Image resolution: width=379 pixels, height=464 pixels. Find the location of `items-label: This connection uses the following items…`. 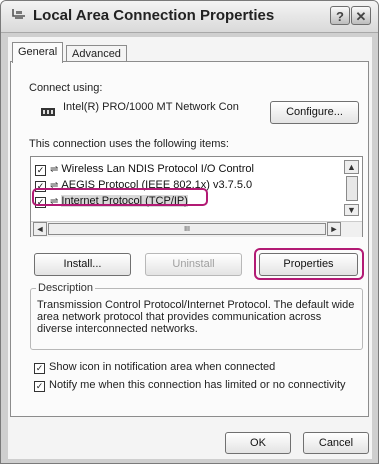

items-label: This connection uses the following items… is located at coordinates (129, 144).